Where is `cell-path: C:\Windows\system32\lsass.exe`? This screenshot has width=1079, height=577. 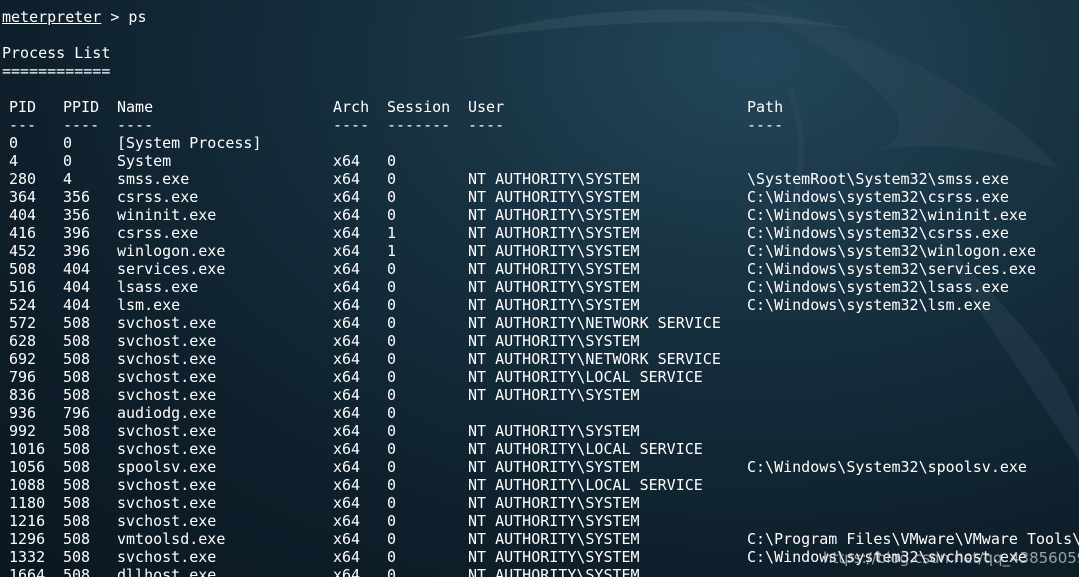
cell-path: C:\Windows\system32\lsass.exe is located at coordinates (878, 287).